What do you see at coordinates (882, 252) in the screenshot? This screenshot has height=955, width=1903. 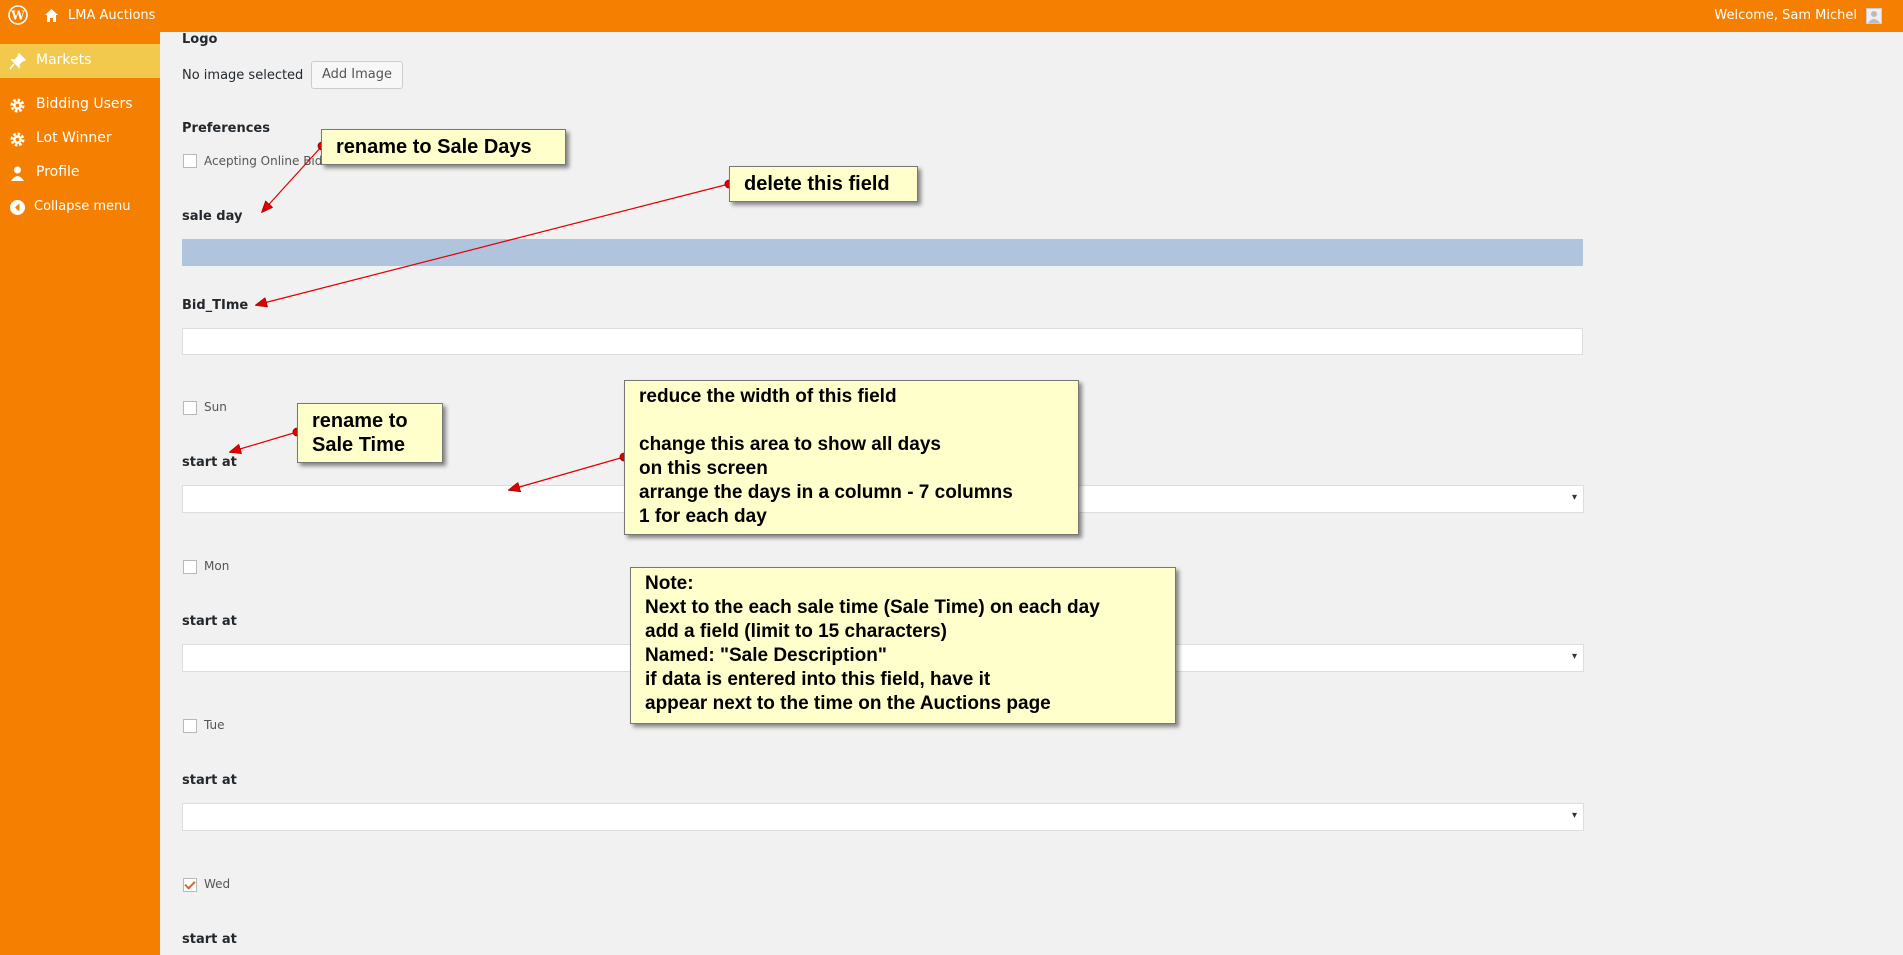 I see `sale-day-field` at bounding box center [882, 252].